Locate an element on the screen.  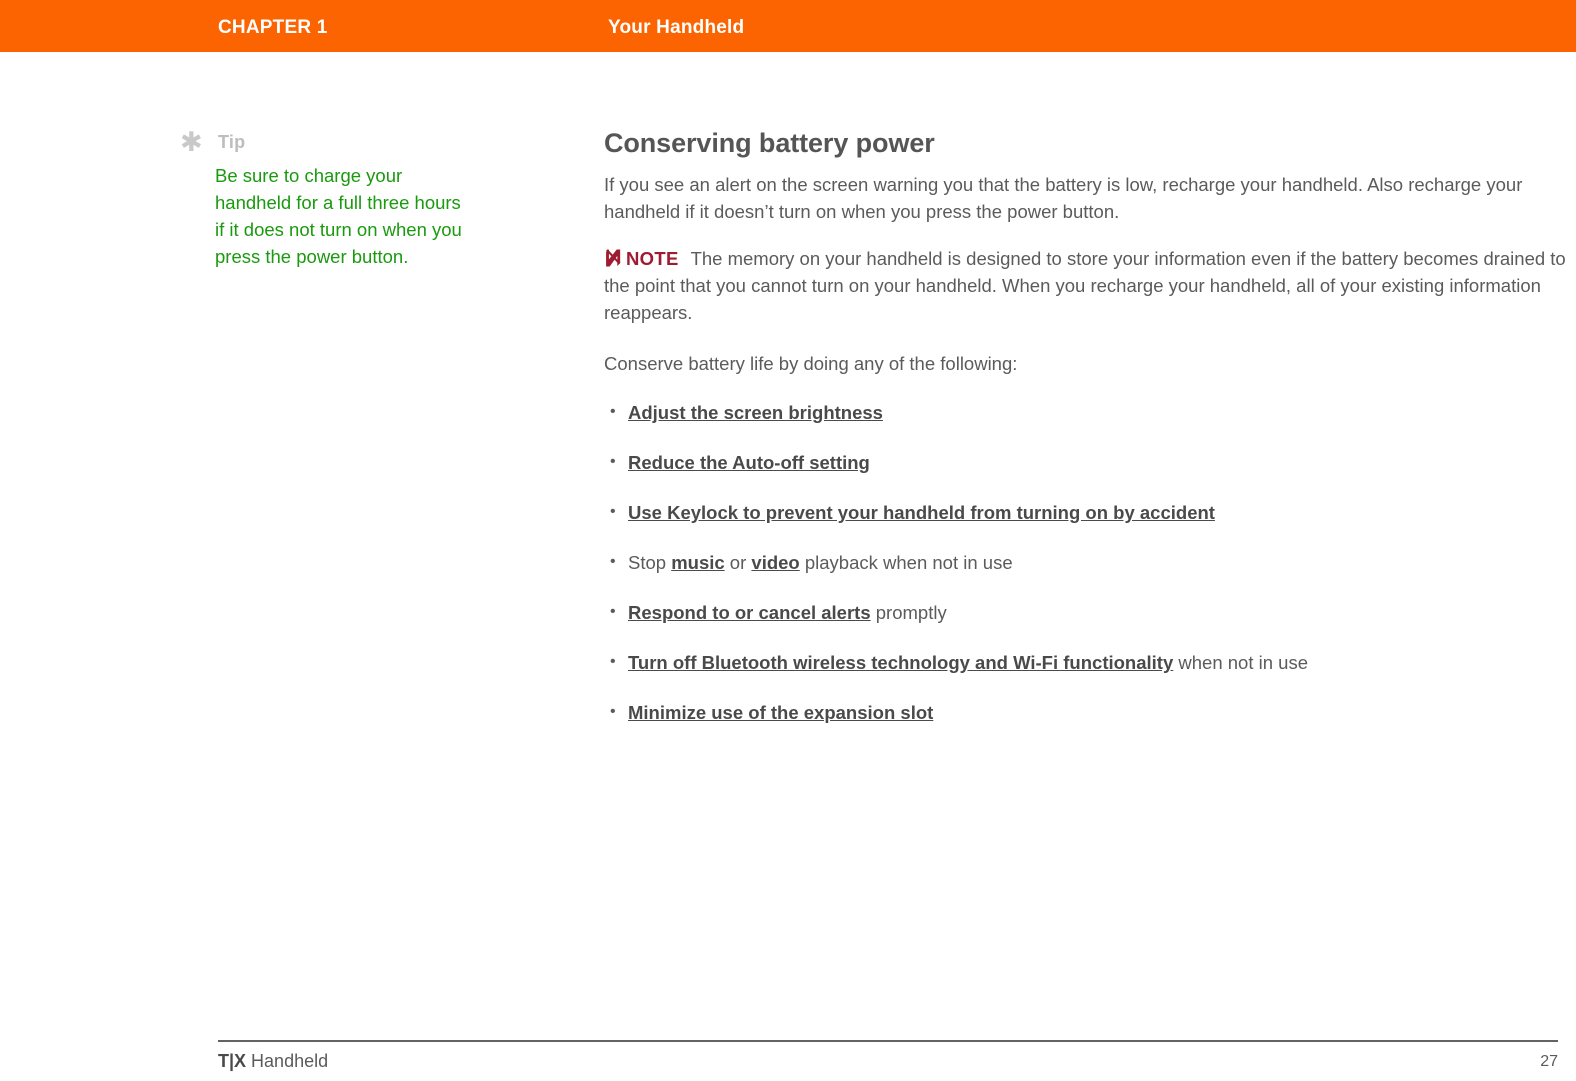
list-item: Adjust the screen brightness is located at coordinates (1085, 412).